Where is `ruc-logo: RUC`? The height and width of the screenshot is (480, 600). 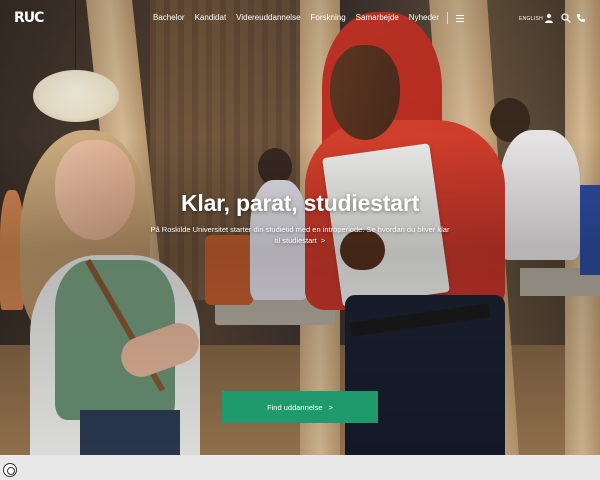
ruc-logo: RUC is located at coordinates (29, 18).